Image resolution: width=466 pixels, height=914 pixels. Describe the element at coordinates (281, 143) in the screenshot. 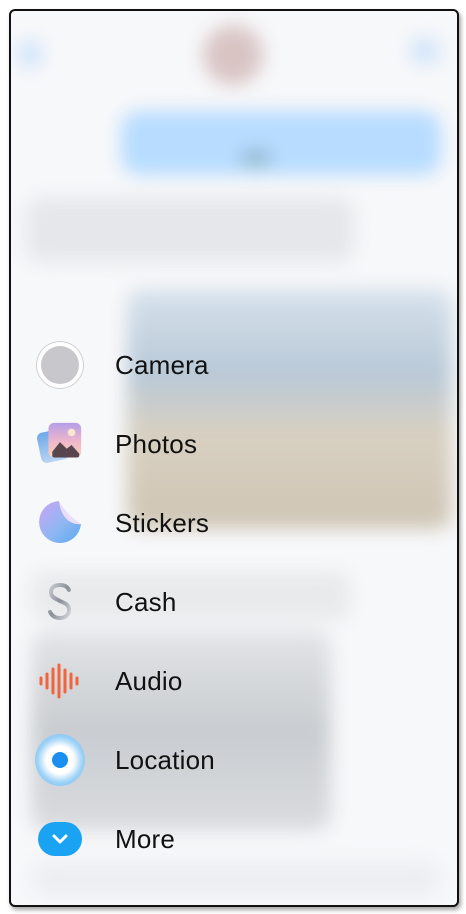

I see `sent-message-bubble` at that location.